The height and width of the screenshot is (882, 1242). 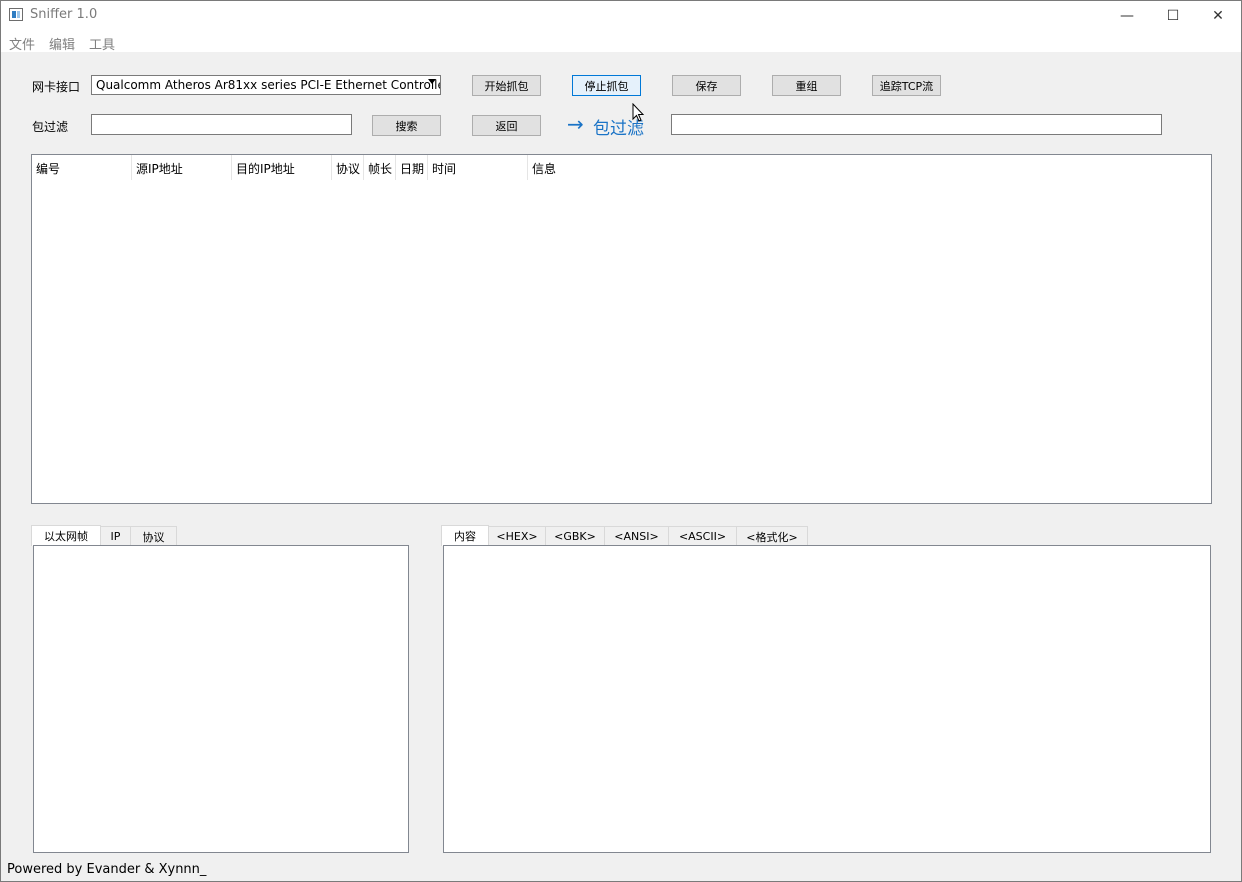 What do you see at coordinates (153, 536) in the screenshot?
I see `tab-protocol: 协议` at bounding box center [153, 536].